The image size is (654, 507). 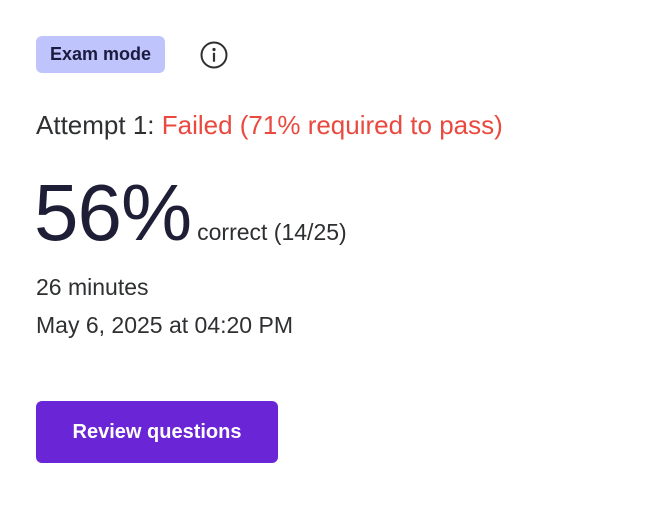 What do you see at coordinates (92, 287) in the screenshot?
I see `attempt-duration: 26 minutes` at bounding box center [92, 287].